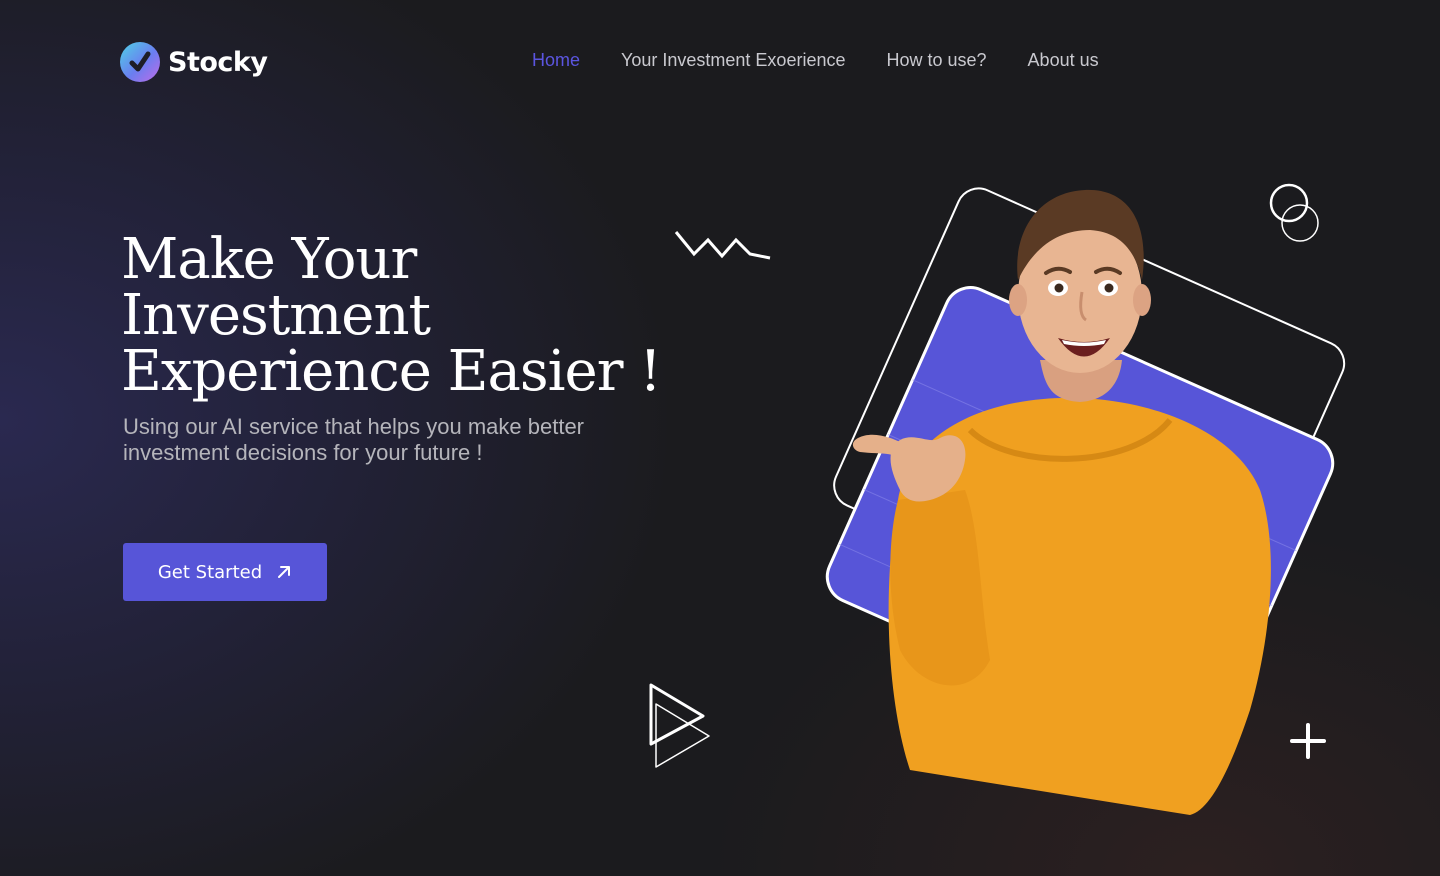 This screenshot has width=1440, height=876. I want to click on subtitle-line: investment decisions for your future !, so click(303, 452).